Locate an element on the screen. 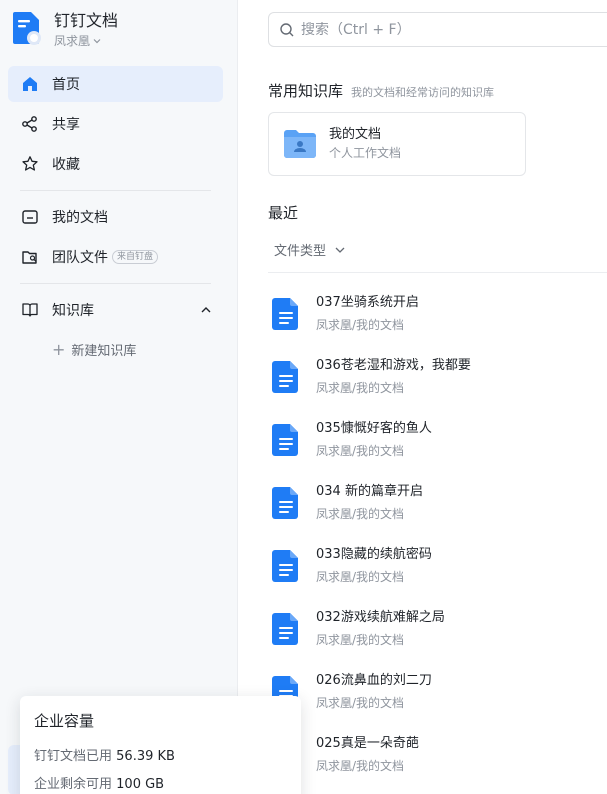 The width and height of the screenshot is (607, 794). storage-used: 钉钉文档已用 56.39 KB is located at coordinates (160, 757).